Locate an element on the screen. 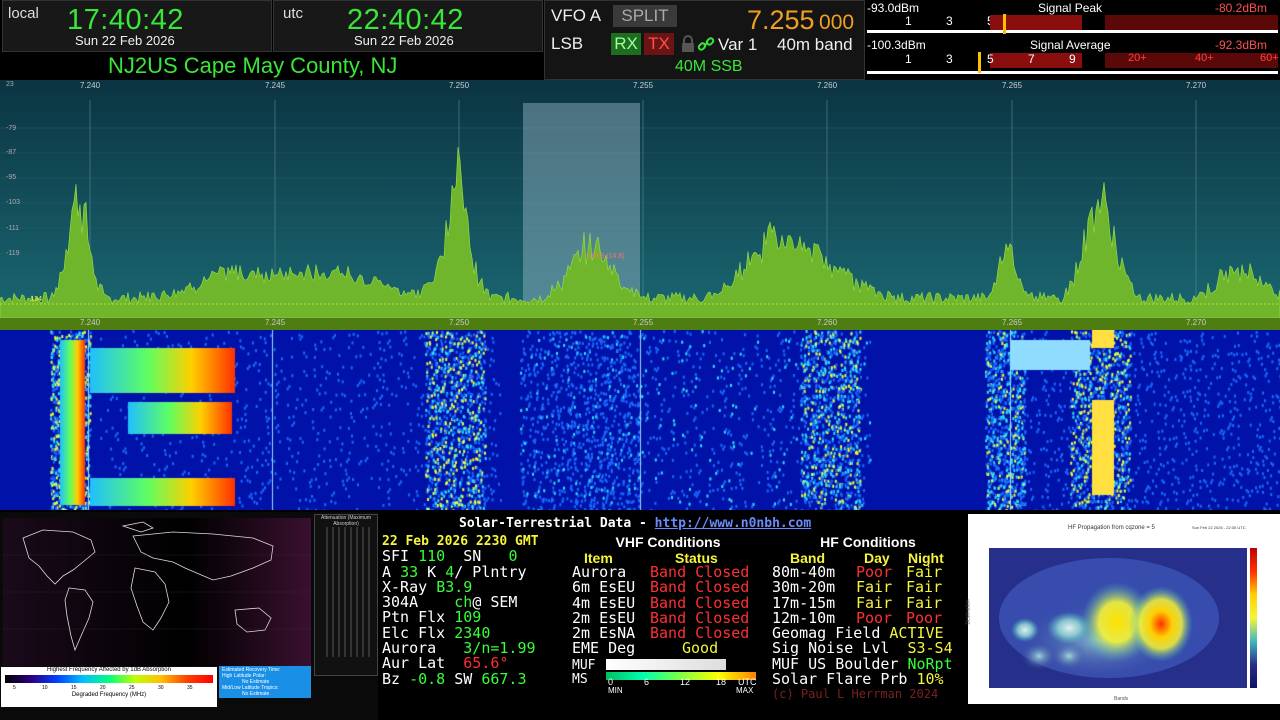 This screenshot has height=720, width=1280. average-tick: 9 is located at coordinates (1072, 59).